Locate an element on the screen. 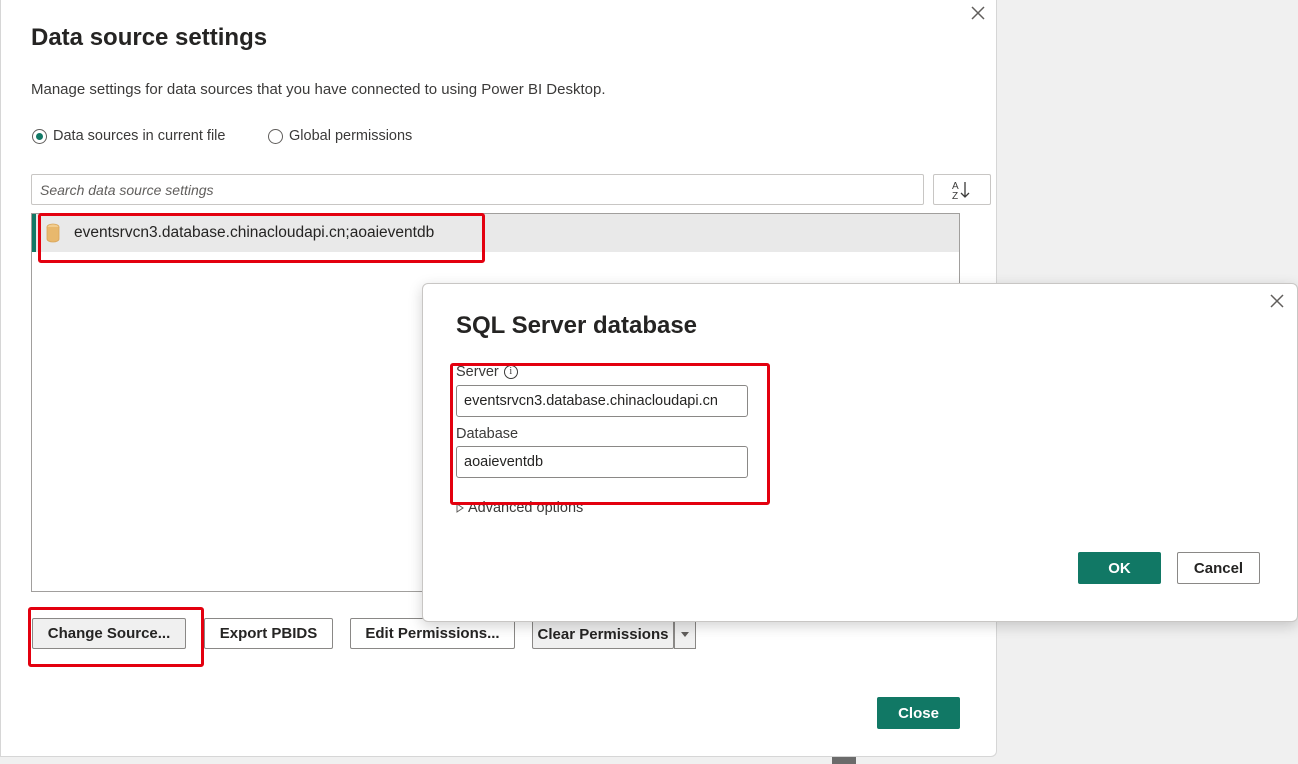 This screenshot has height=764, width=1298. svg-text: Z is located at coordinates (955, 196).